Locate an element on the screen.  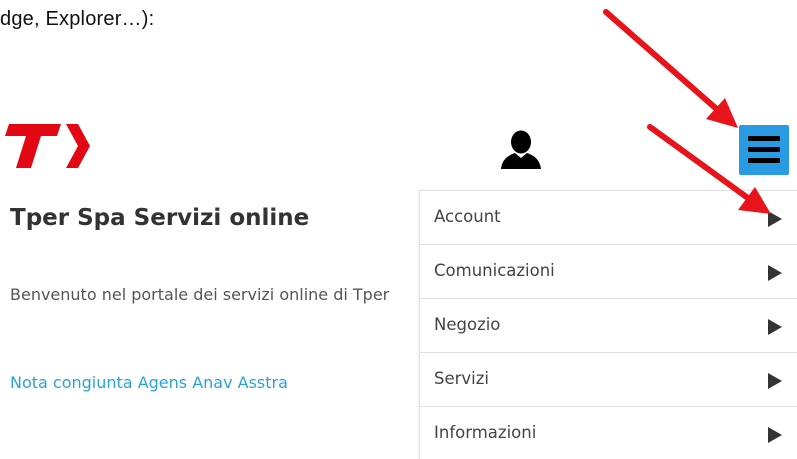
hamburger-menu-icon-bar-bottom is located at coordinates (764, 160).